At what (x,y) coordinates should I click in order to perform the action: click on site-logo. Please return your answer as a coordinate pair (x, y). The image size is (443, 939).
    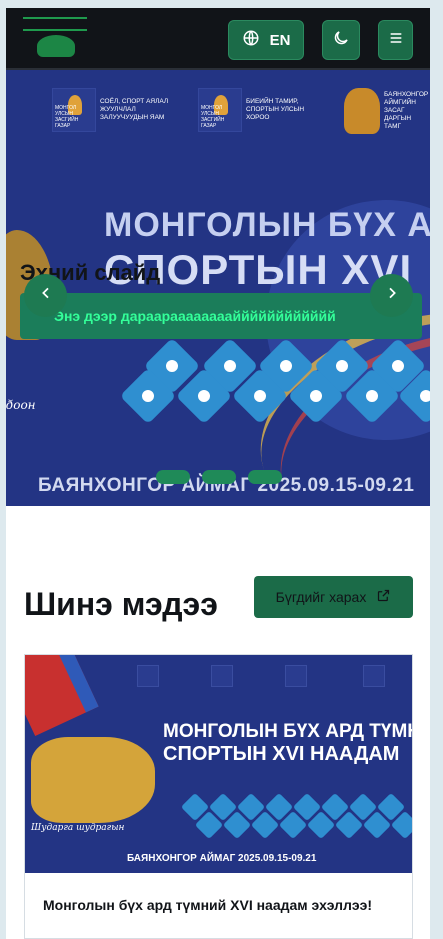
    Looking at the image, I should click on (55, 38).